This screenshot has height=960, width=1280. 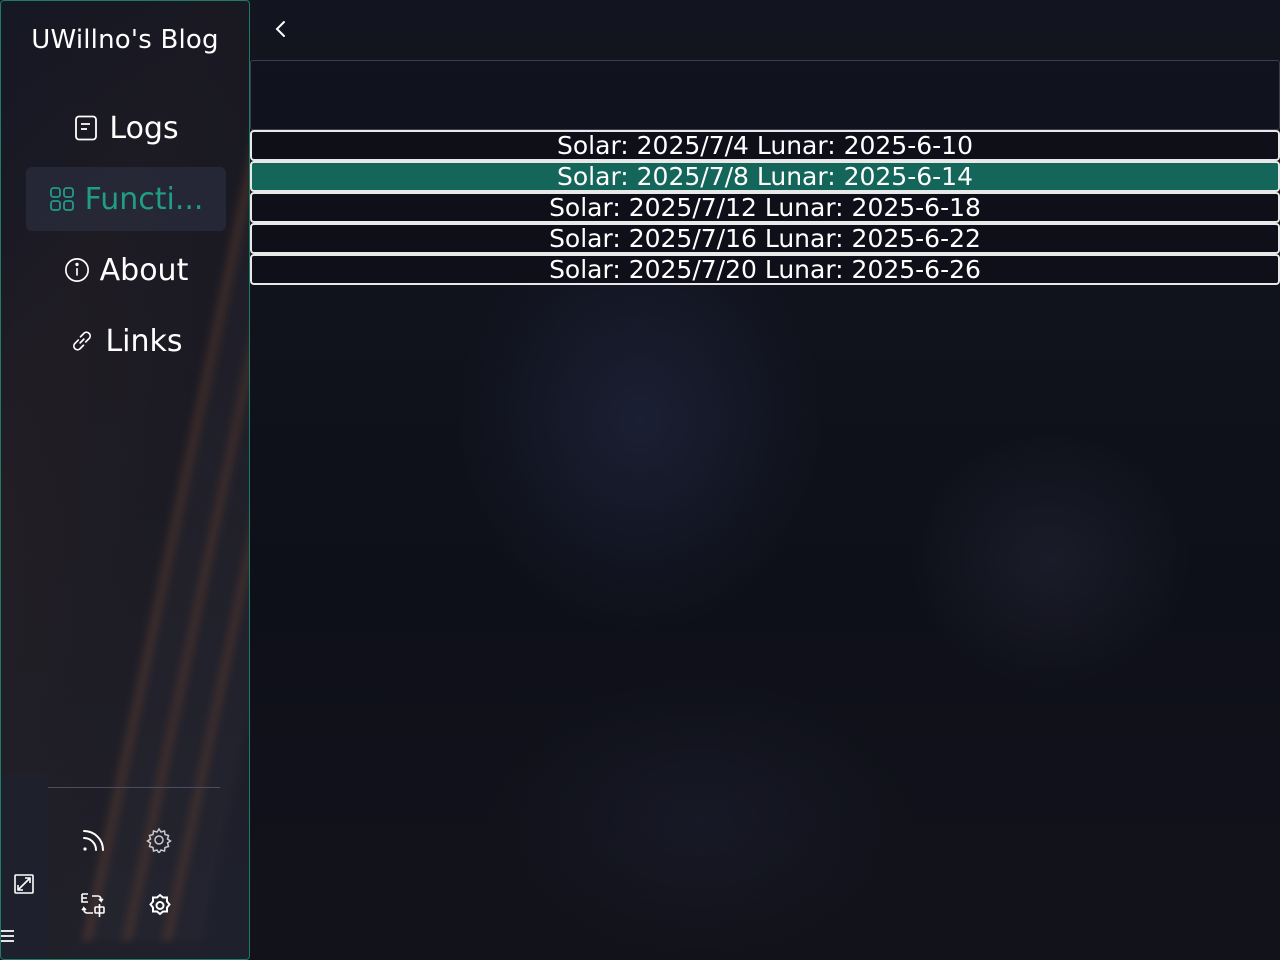 What do you see at coordinates (10, 936) in the screenshot?
I see `menu-icon` at bounding box center [10, 936].